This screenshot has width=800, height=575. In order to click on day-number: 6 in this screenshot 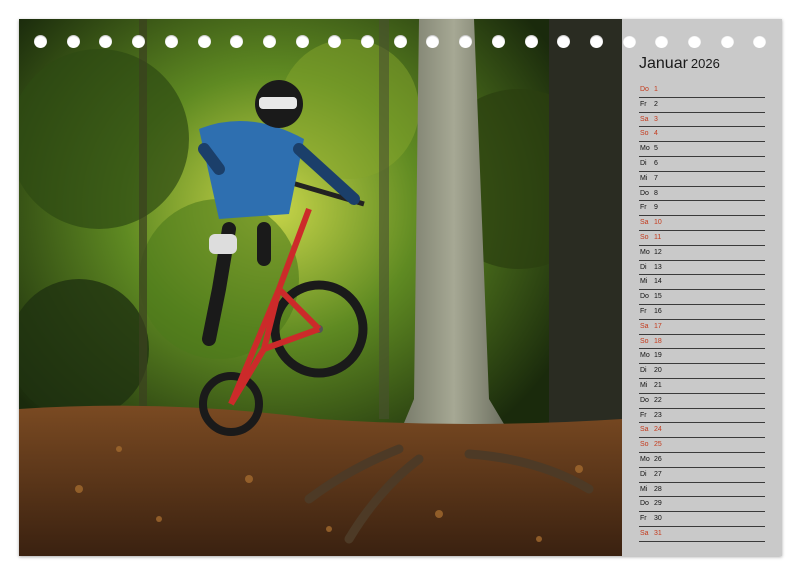, I will do `click(656, 163)`.